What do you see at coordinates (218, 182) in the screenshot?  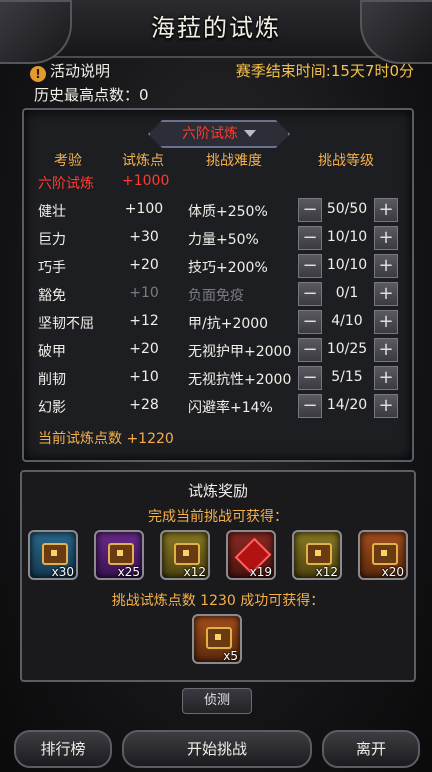 I see `tier-summary-row: 六阶试炼 +1000` at bounding box center [218, 182].